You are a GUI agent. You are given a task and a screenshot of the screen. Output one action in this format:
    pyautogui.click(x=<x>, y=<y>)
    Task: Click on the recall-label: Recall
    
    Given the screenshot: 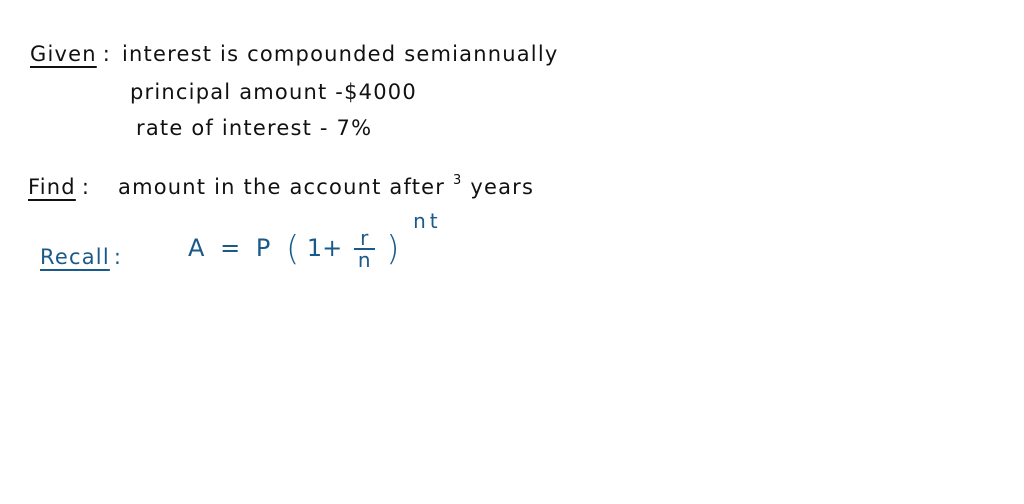 What is the action you would take?
    pyautogui.click(x=75, y=257)
    